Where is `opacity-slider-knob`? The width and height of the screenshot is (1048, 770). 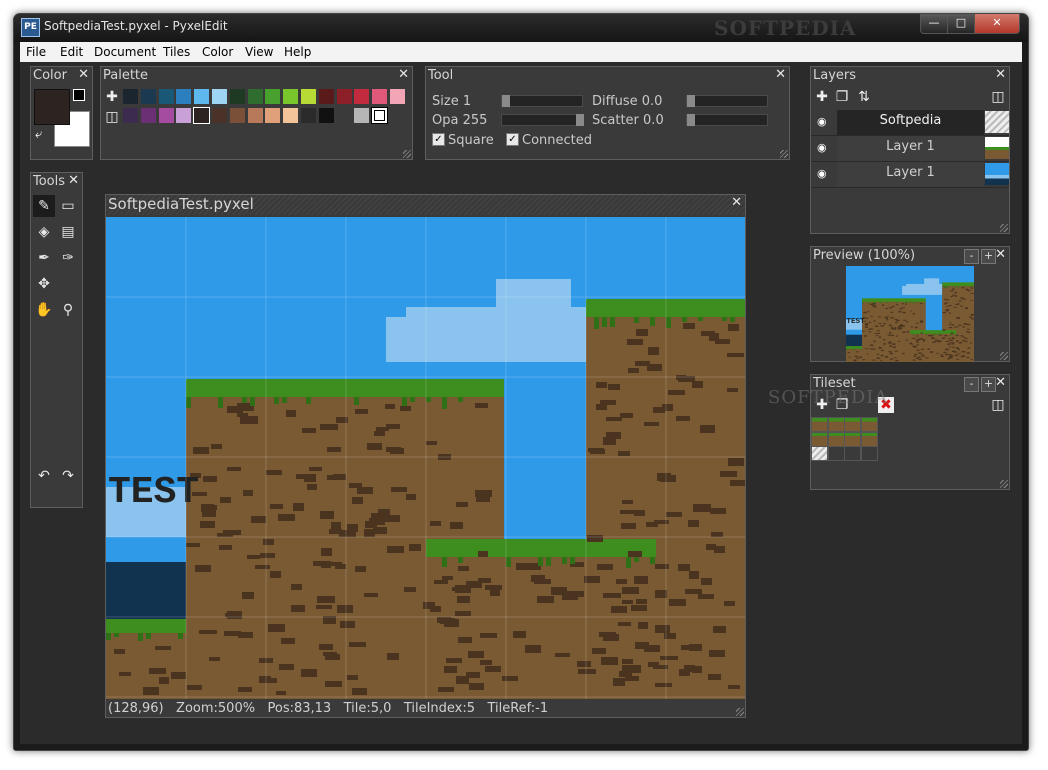 opacity-slider-knob is located at coordinates (580, 120).